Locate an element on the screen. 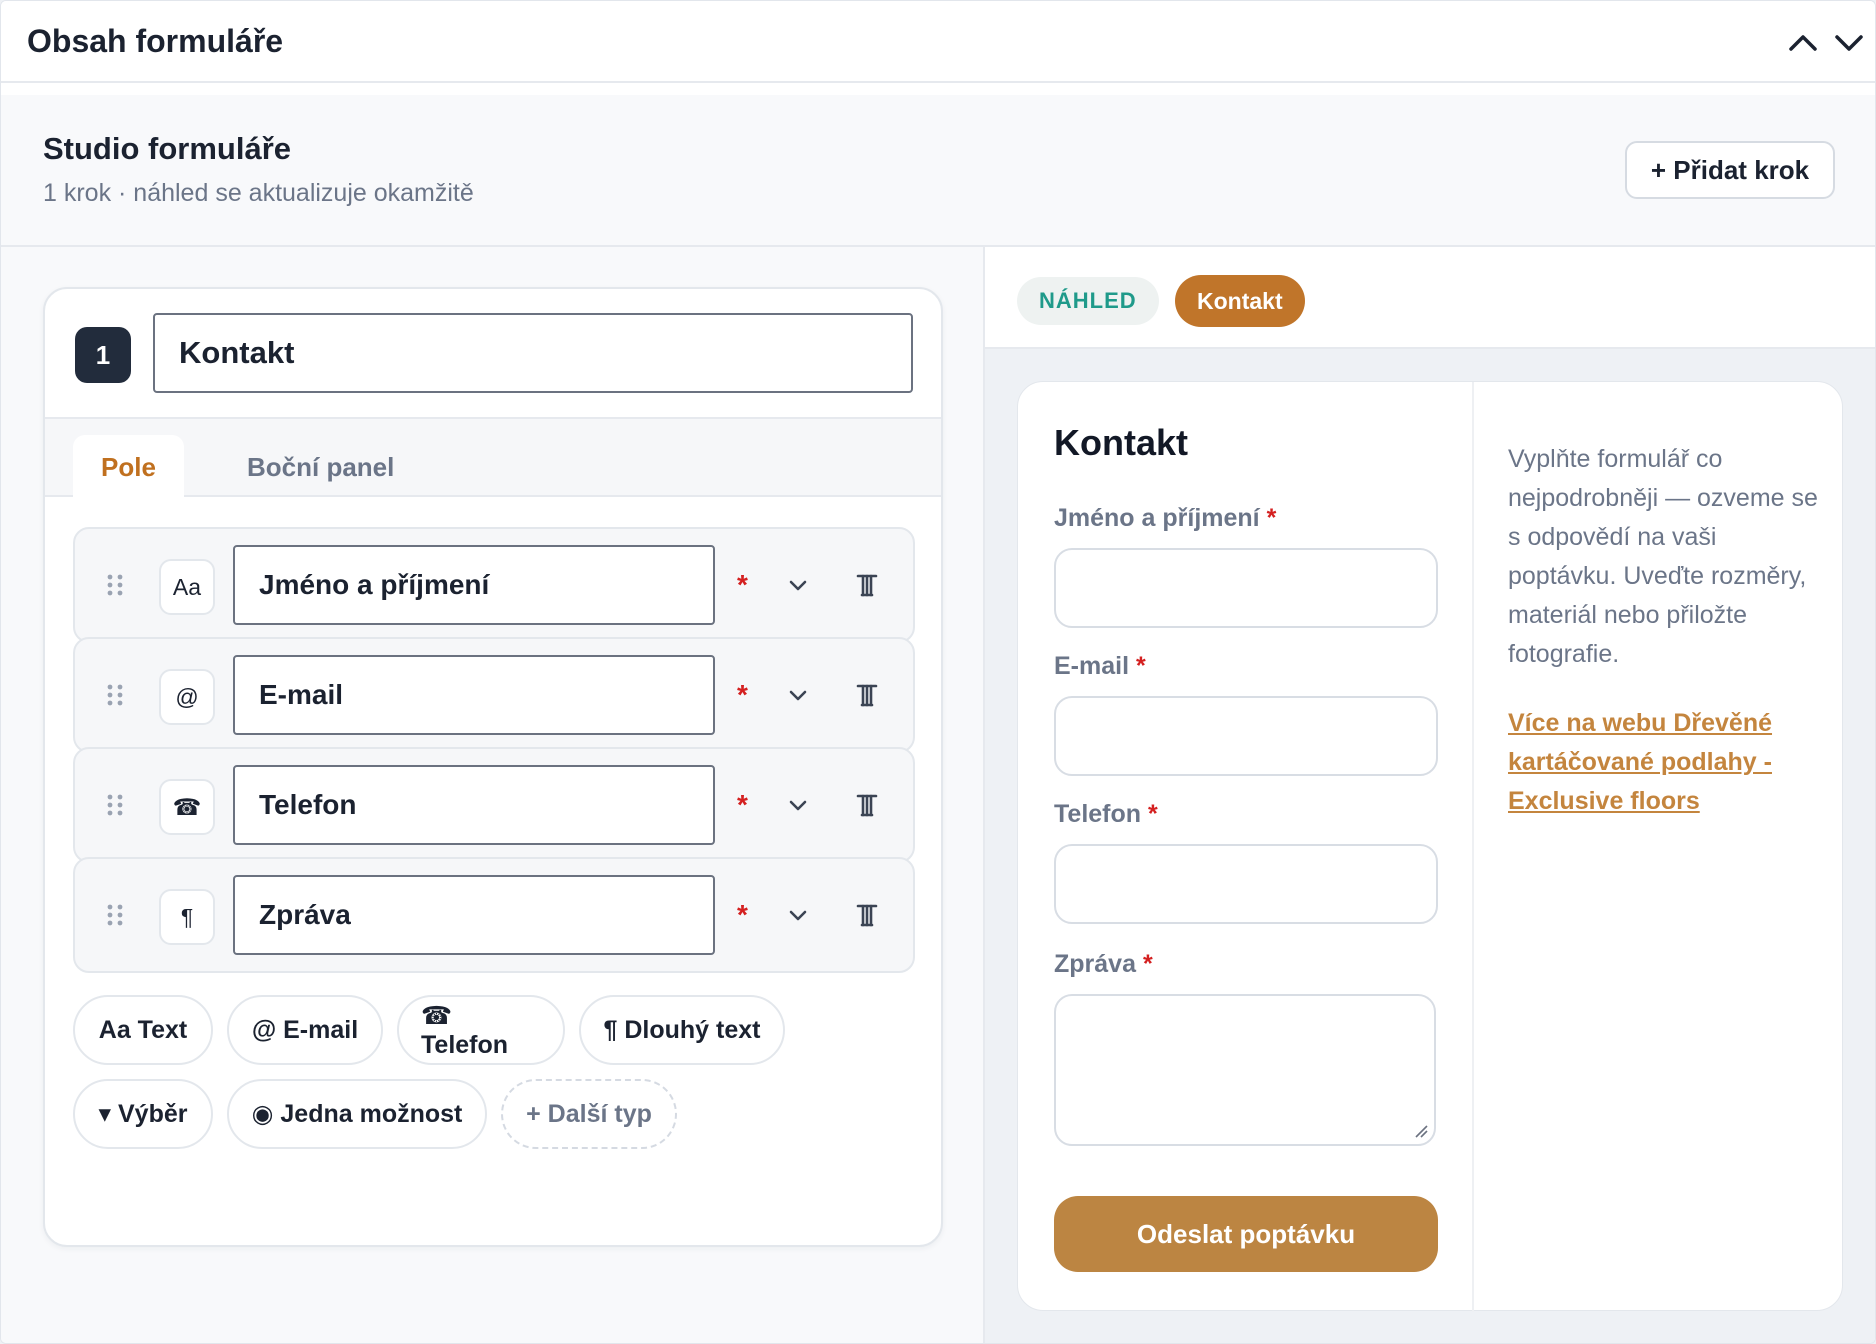 The image size is (1876, 1344). more-field-types-chip: + Další typ is located at coordinates (589, 1114).